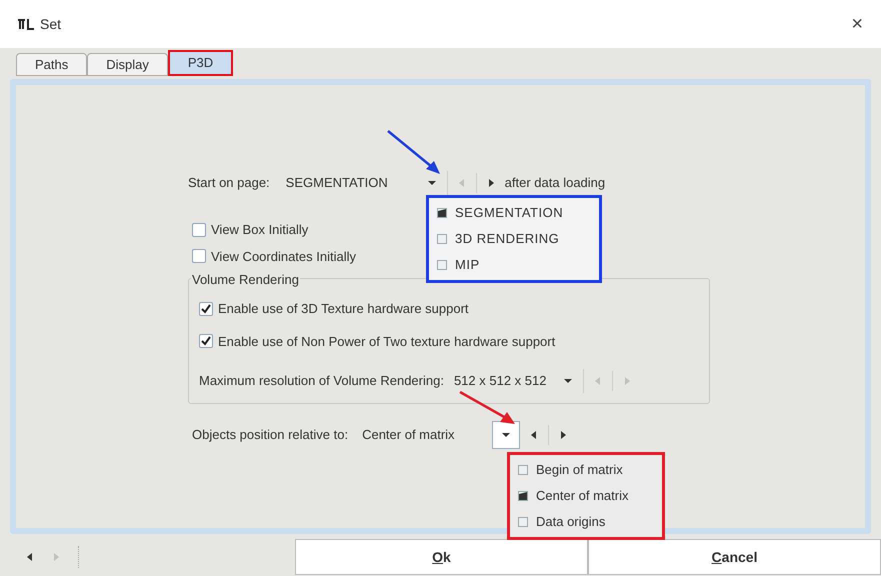 The width and height of the screenshot is (881, 576). What do you see at coordinates (127, 64) in the screenshot?
I see `tab: Display` at bounding box center [127, 64].